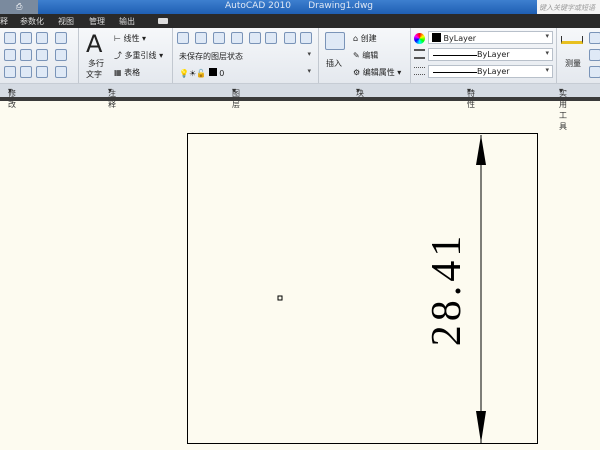 Image resolution: width=600 pixels, height=450 pixels. I want to click on linear-dim-button: ⊢ 线性 ▾, so click(130, 38).